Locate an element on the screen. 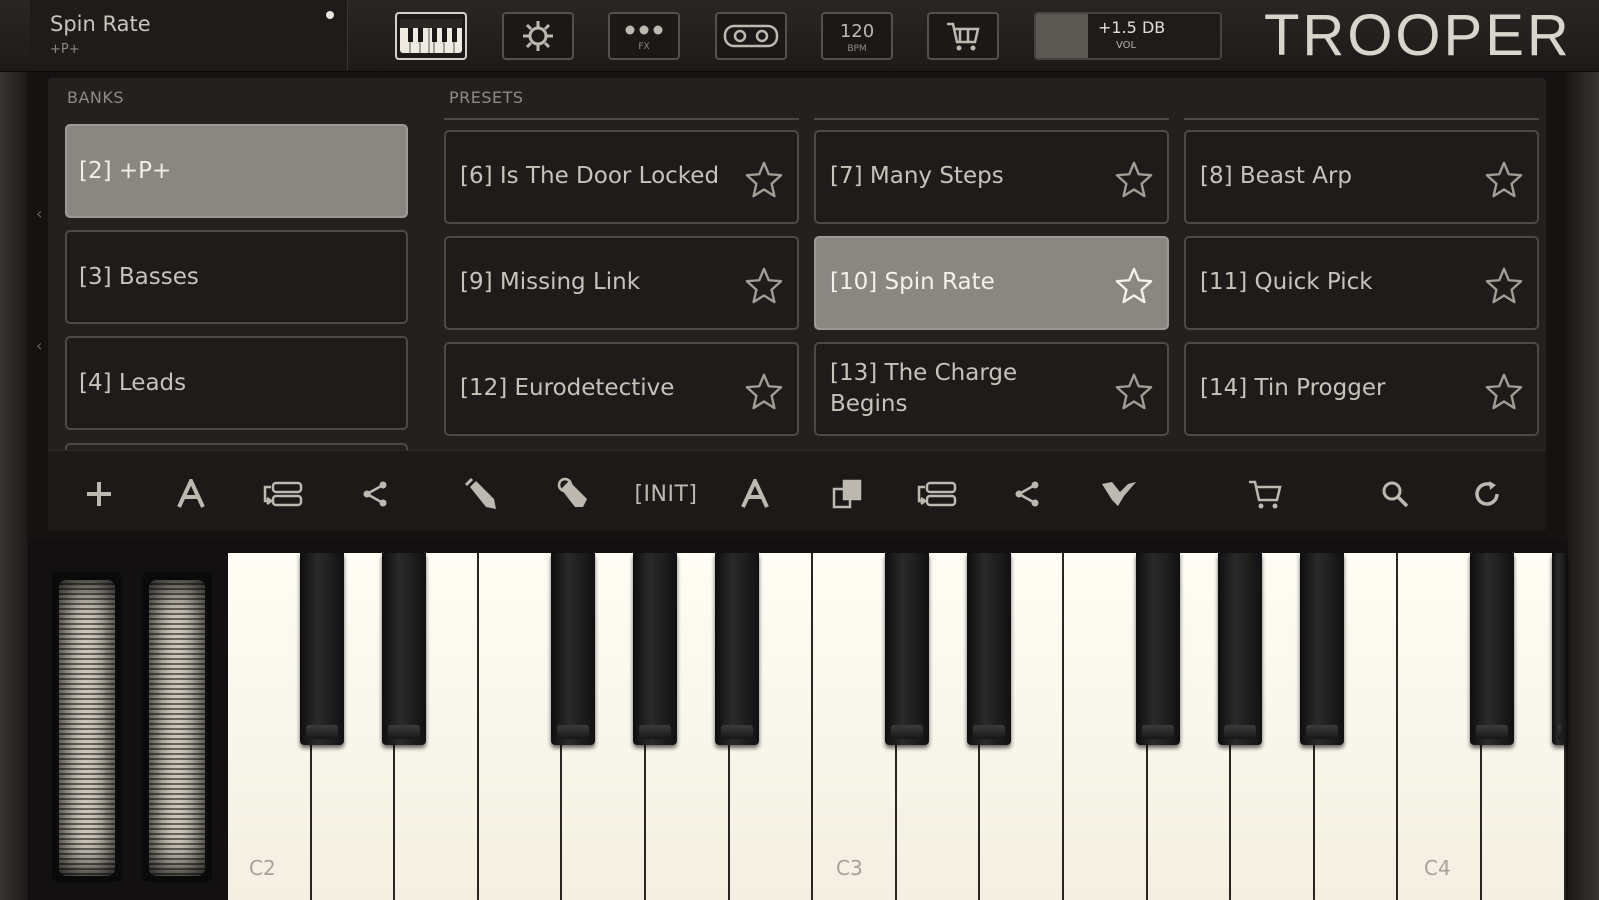 This screenshot has width=1599, height=900. preset-label: [9] Missing Link is located at coordinates (550, 282).